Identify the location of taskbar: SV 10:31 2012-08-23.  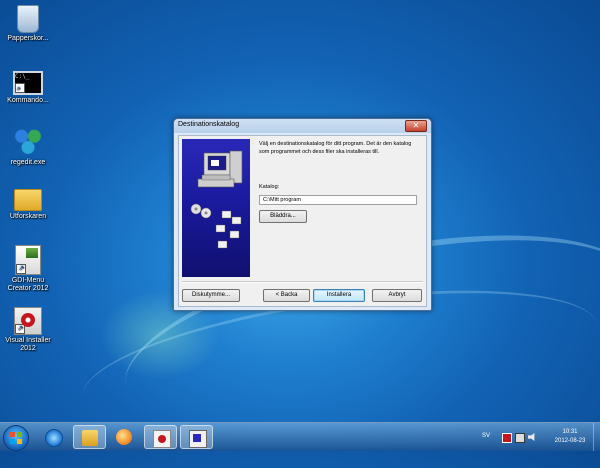
(300, 436).